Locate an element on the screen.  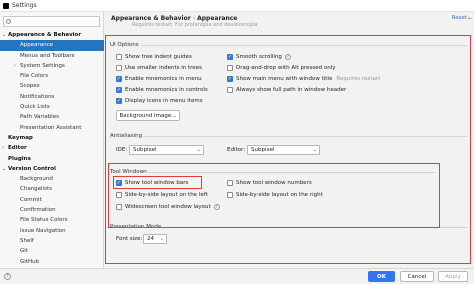
sidebar-item-label: Appearance is located at coordinates (37, 45).